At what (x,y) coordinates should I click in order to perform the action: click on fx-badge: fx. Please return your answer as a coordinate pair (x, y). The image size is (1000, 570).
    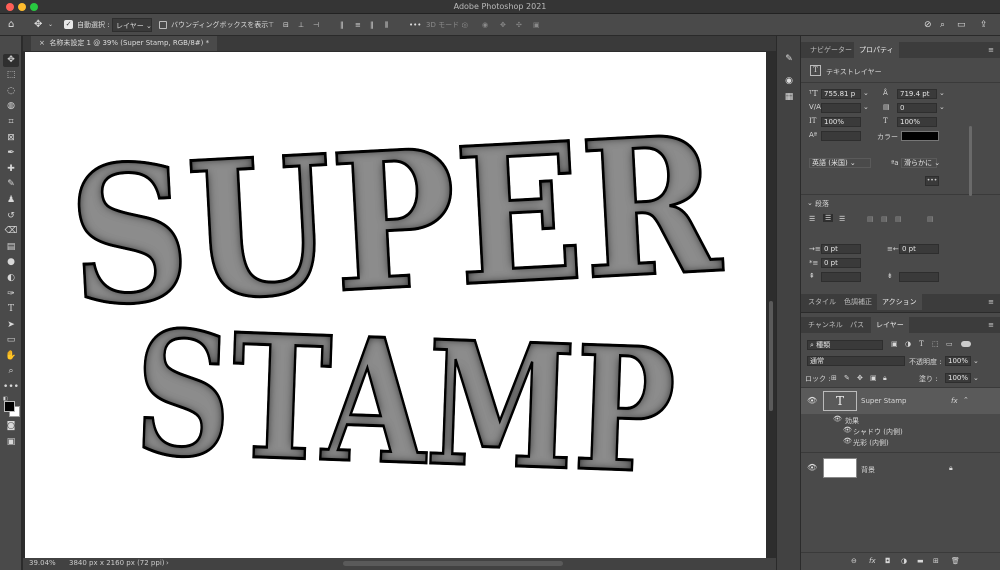
    Looking at the image, I should click on (954, 401).